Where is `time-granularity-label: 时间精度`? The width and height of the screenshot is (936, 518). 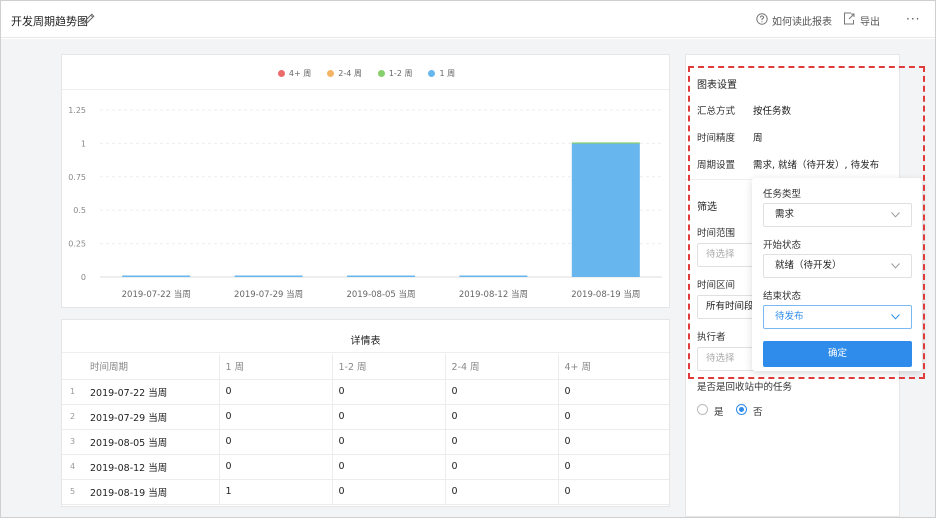 time-granularity-label: 时间精度 is located at coordinates (716, 138).